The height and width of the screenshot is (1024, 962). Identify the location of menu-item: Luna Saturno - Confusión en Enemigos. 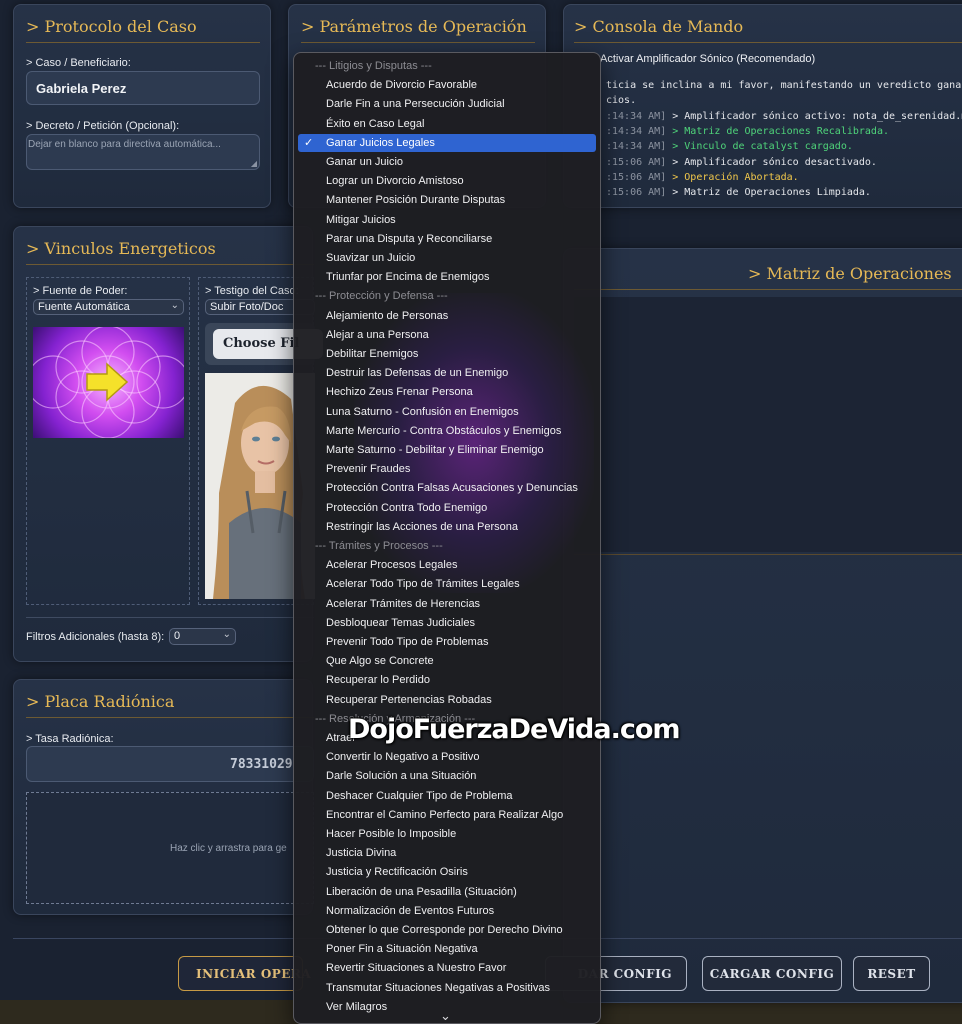
(447, 412).